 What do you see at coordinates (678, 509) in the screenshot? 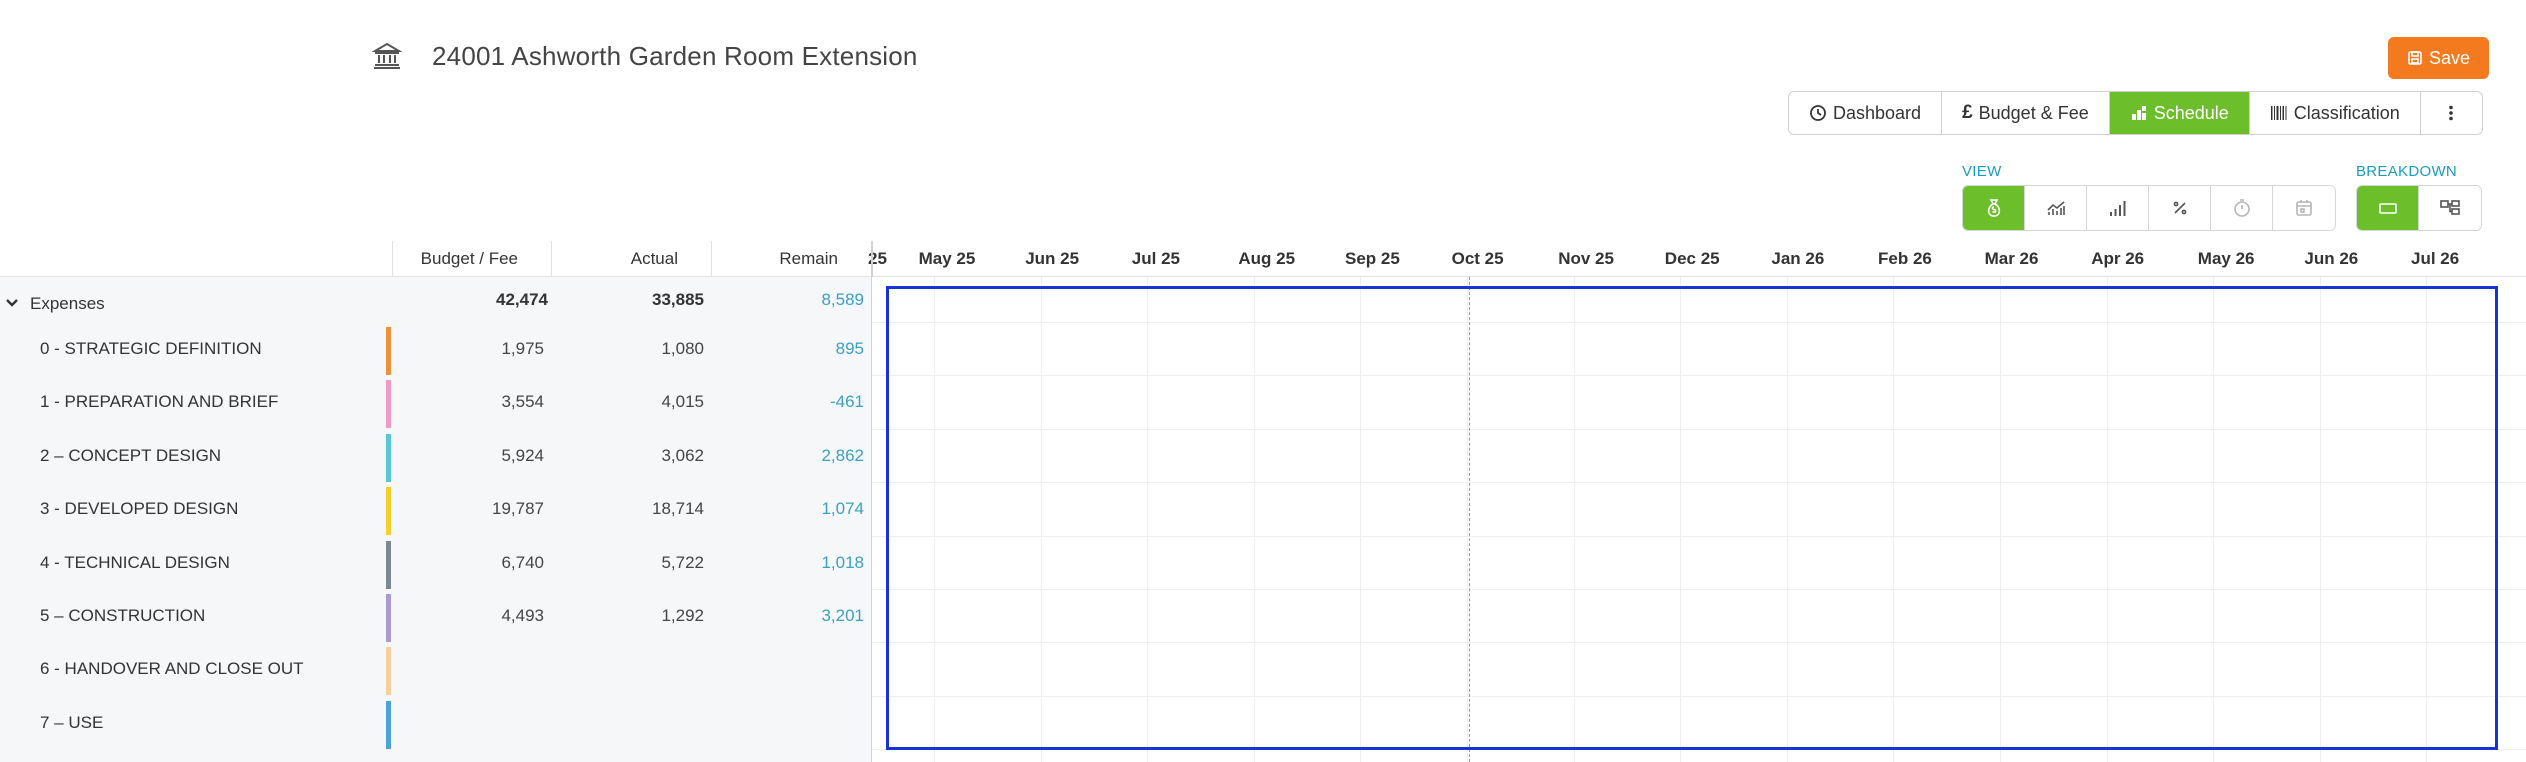
I see `row-actual: 18,714` at bounding box center [678, 509].